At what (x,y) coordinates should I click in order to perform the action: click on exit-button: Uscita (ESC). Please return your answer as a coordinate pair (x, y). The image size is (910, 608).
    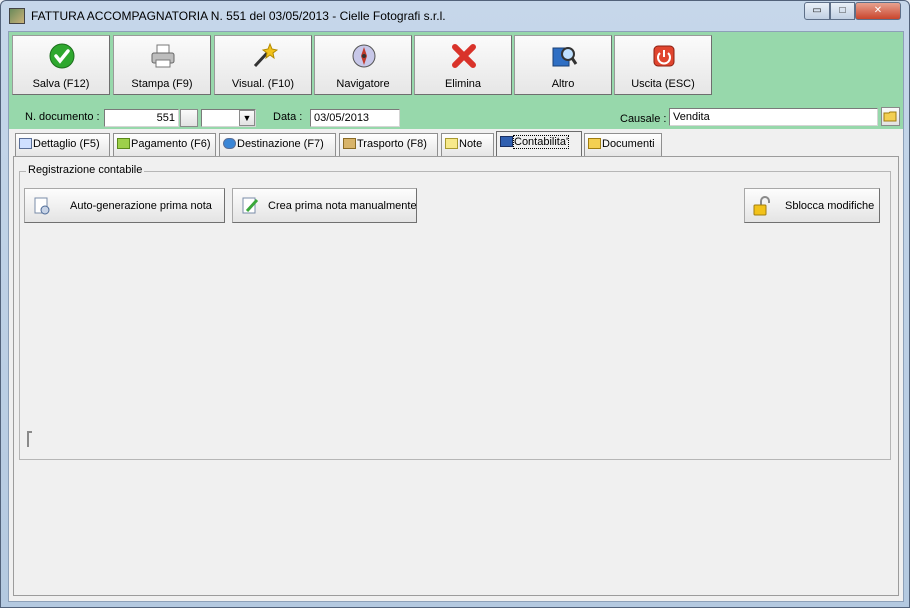
    Looking at the image, I should click on (663, 65).